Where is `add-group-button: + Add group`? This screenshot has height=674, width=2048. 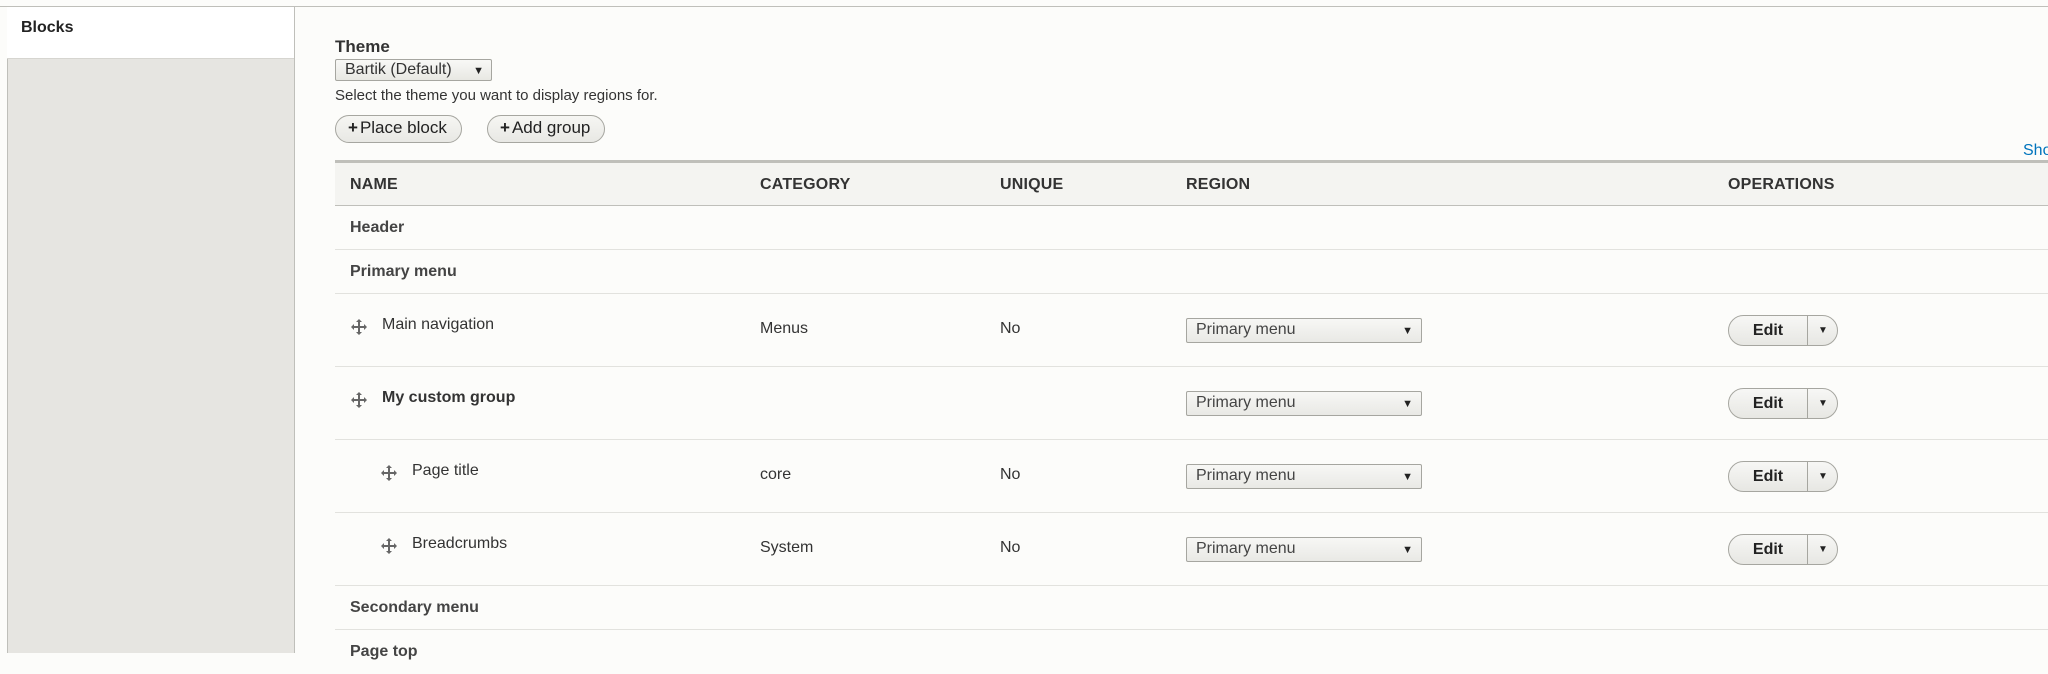
add-group-button: + Add group is located at coordinates (546, 129).